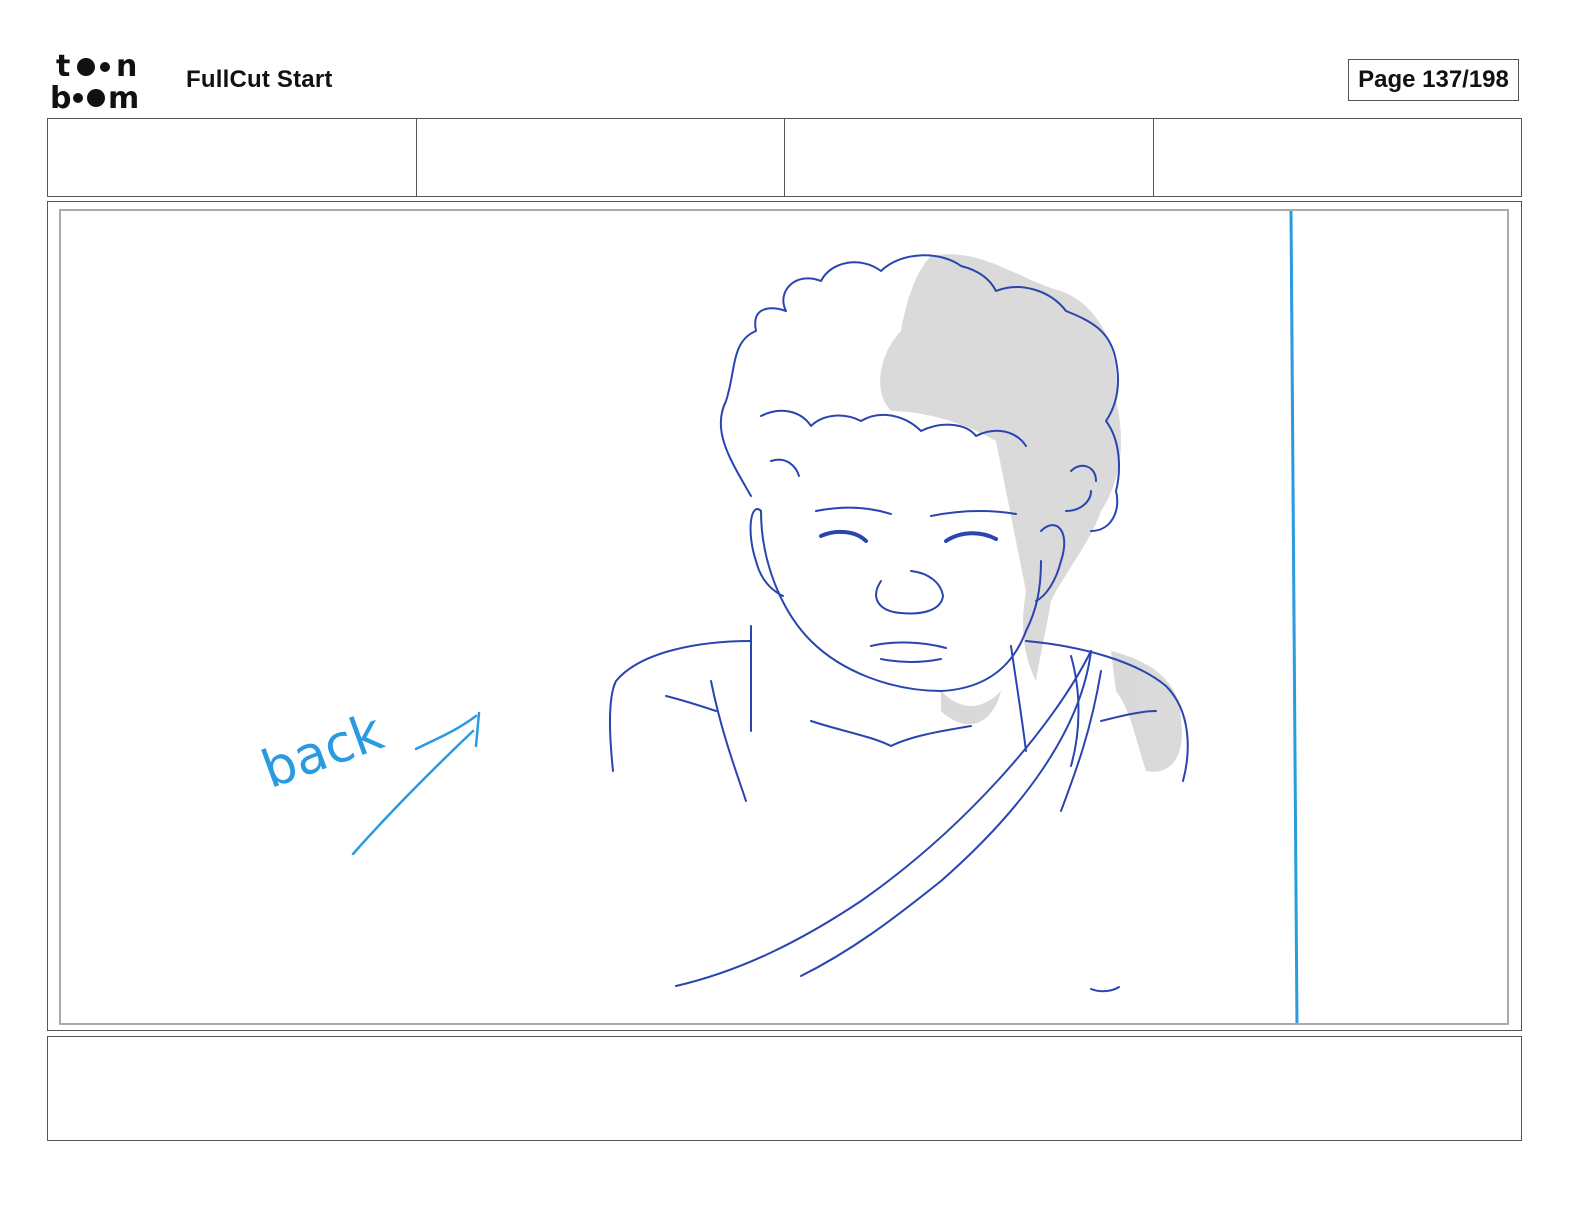  What do you see at coordinates (1294, 617) in the screenshot?
I see `guide-line` at bounding box center [1294, 617].